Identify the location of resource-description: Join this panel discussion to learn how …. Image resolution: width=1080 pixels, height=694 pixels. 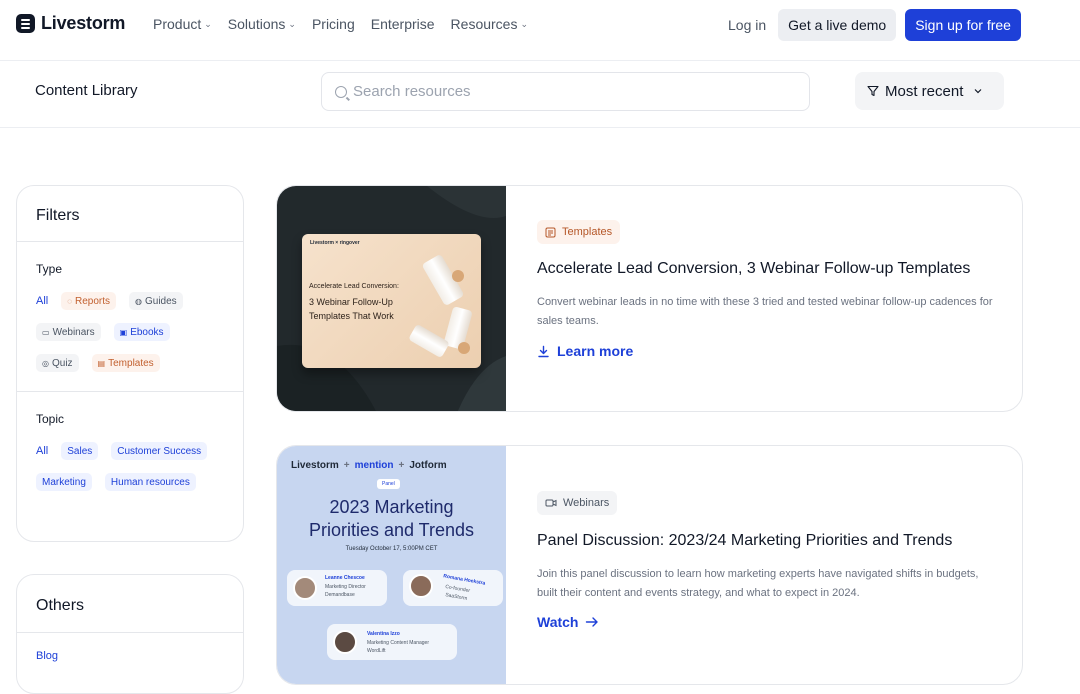
(758, 583).